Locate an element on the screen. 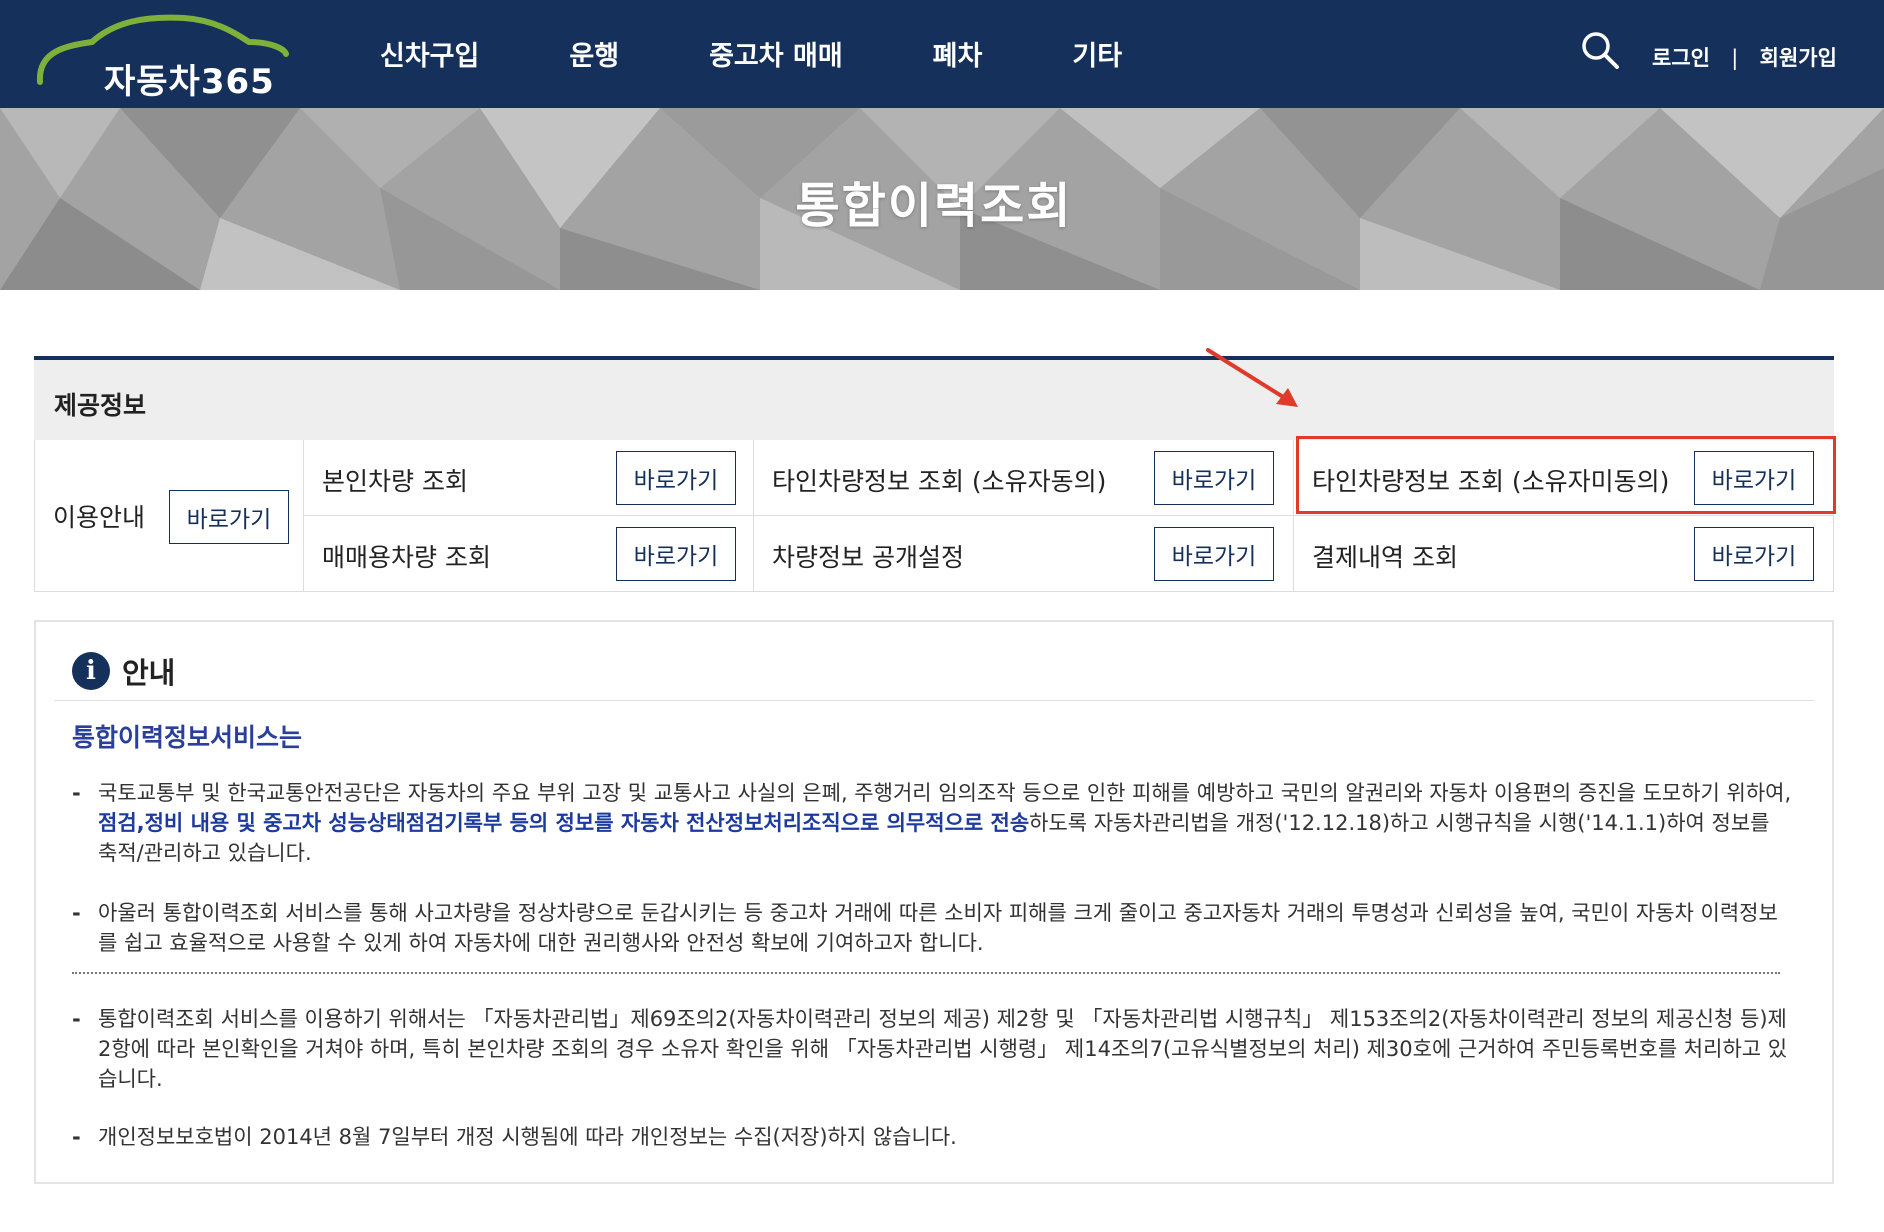 The height and width of the screenshot is (1232, 1884). annotation-arrow-icon is located at coordinates (1252, 377).